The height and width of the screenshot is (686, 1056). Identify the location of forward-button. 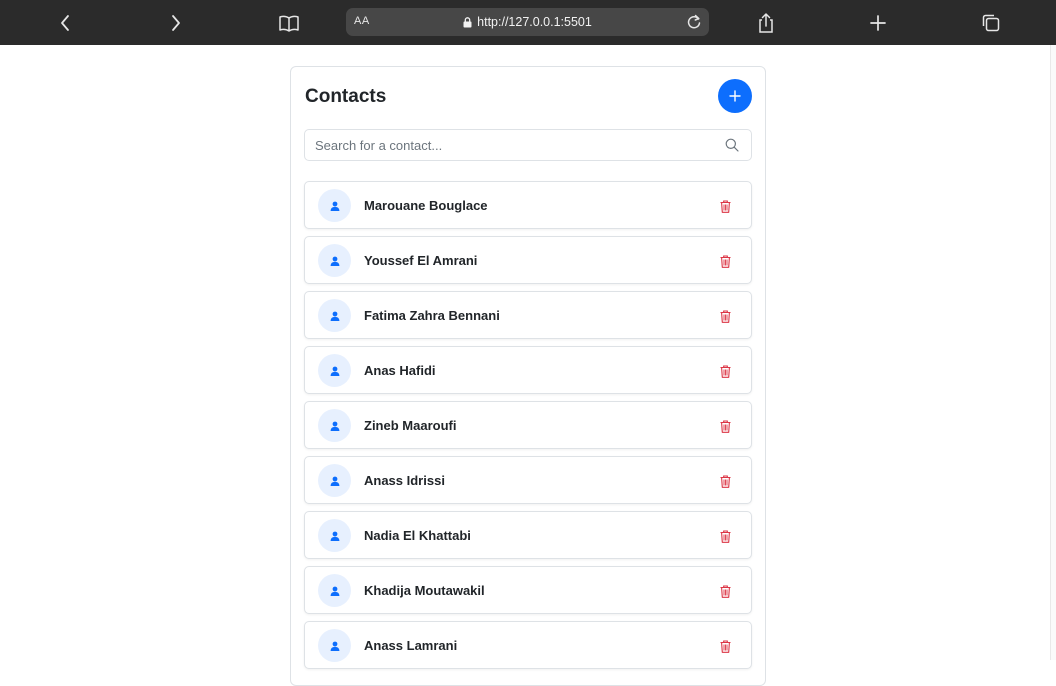
(176, 22).